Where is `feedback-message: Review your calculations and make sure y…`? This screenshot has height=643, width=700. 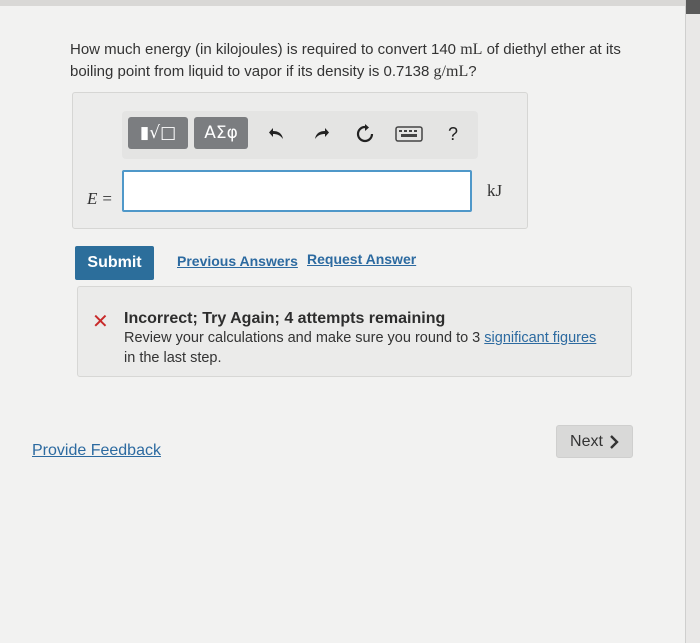 feedback-message: Review your calculations and make sure y… is located at coordinates (371, 348).